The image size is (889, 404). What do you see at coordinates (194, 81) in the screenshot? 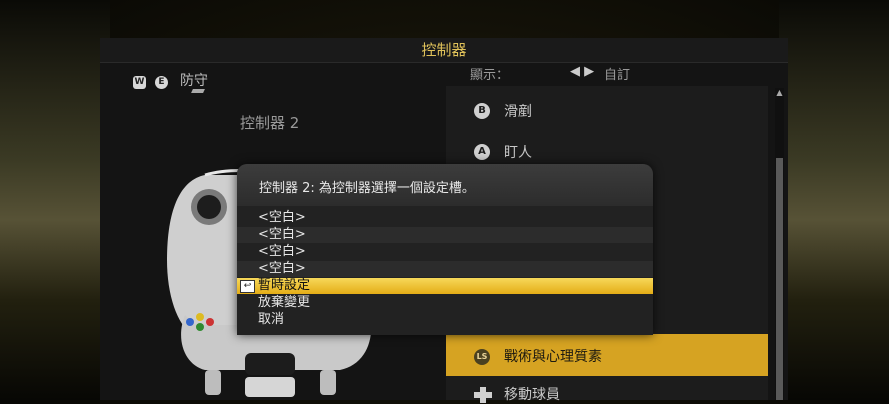
I see `defend-label: 防守` at bounding box center [194, 81].